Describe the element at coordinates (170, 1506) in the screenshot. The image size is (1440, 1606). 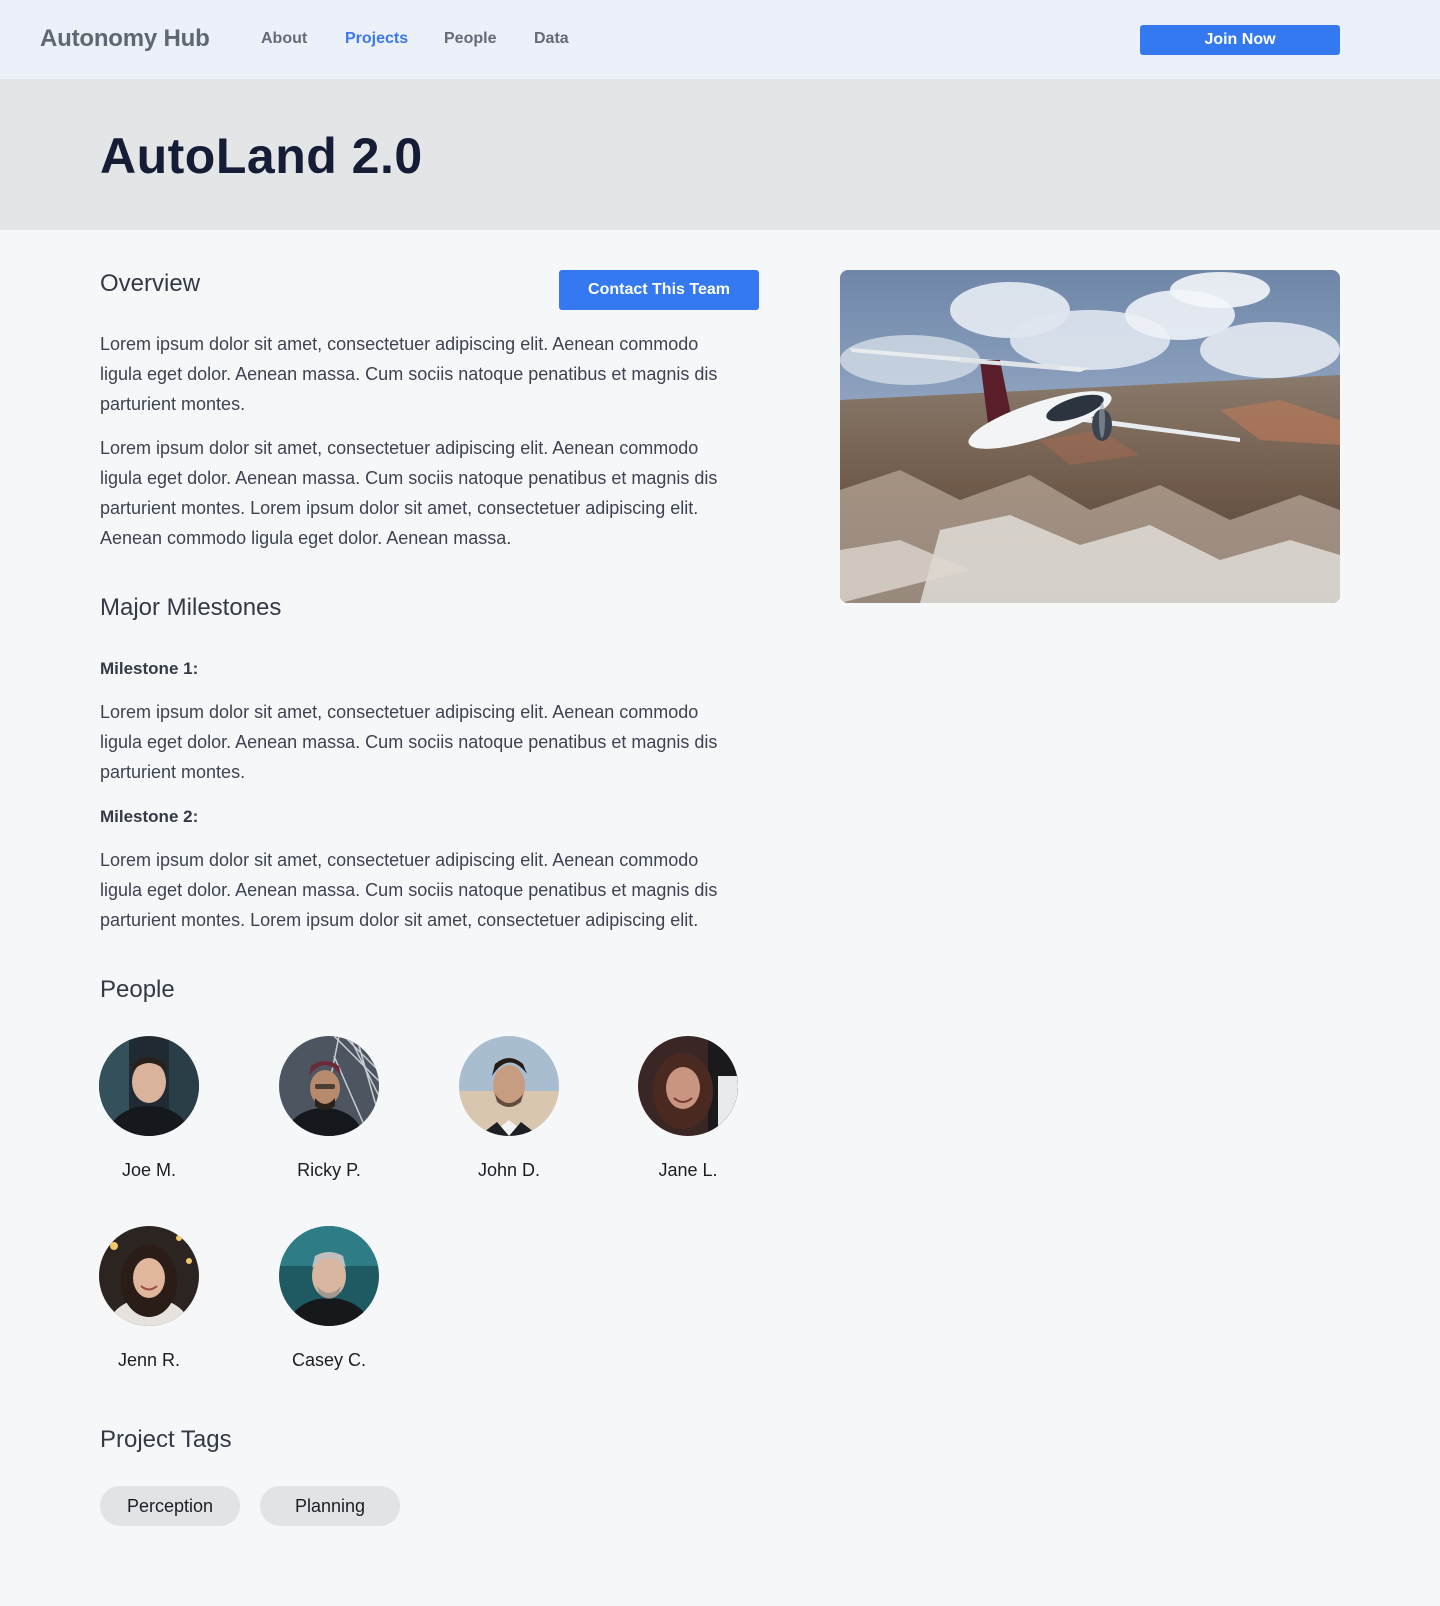
I see `tag-perception: Perception` at that location.